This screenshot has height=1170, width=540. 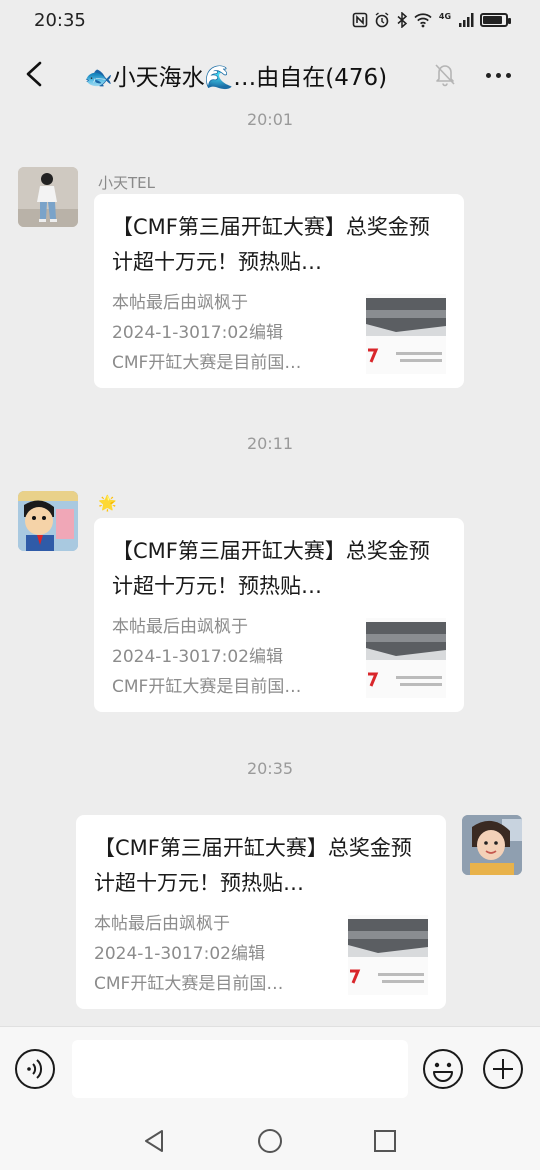 I want to click on voice-button, so click(x=35, y=1069).